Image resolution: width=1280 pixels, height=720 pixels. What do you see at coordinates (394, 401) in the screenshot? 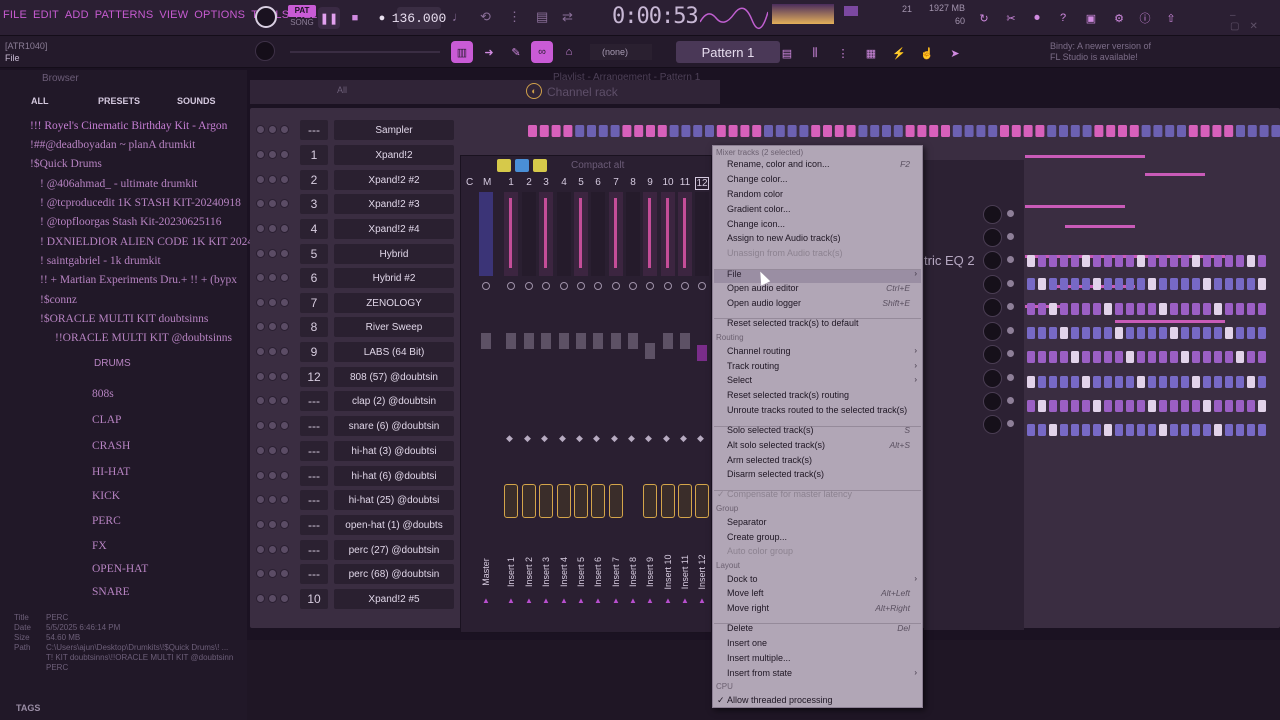
I see `channel-name-button: clap (2) @doubtsin` at bounding box center [394, 401].